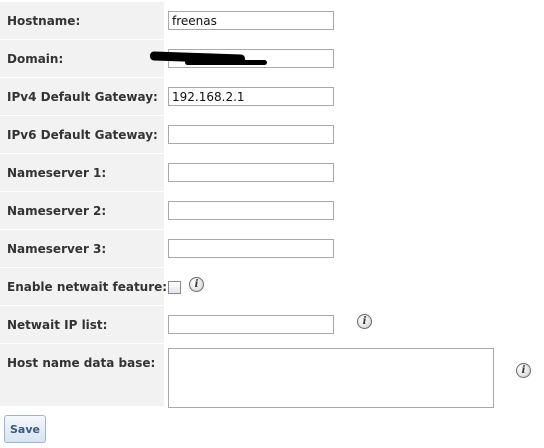 This screenshot has height=448, width=544. What do you see at coordinates (81, 363) in the screenshot?
I see `hosts-database-label: Host name data base:` at bounding box center [81, 363].